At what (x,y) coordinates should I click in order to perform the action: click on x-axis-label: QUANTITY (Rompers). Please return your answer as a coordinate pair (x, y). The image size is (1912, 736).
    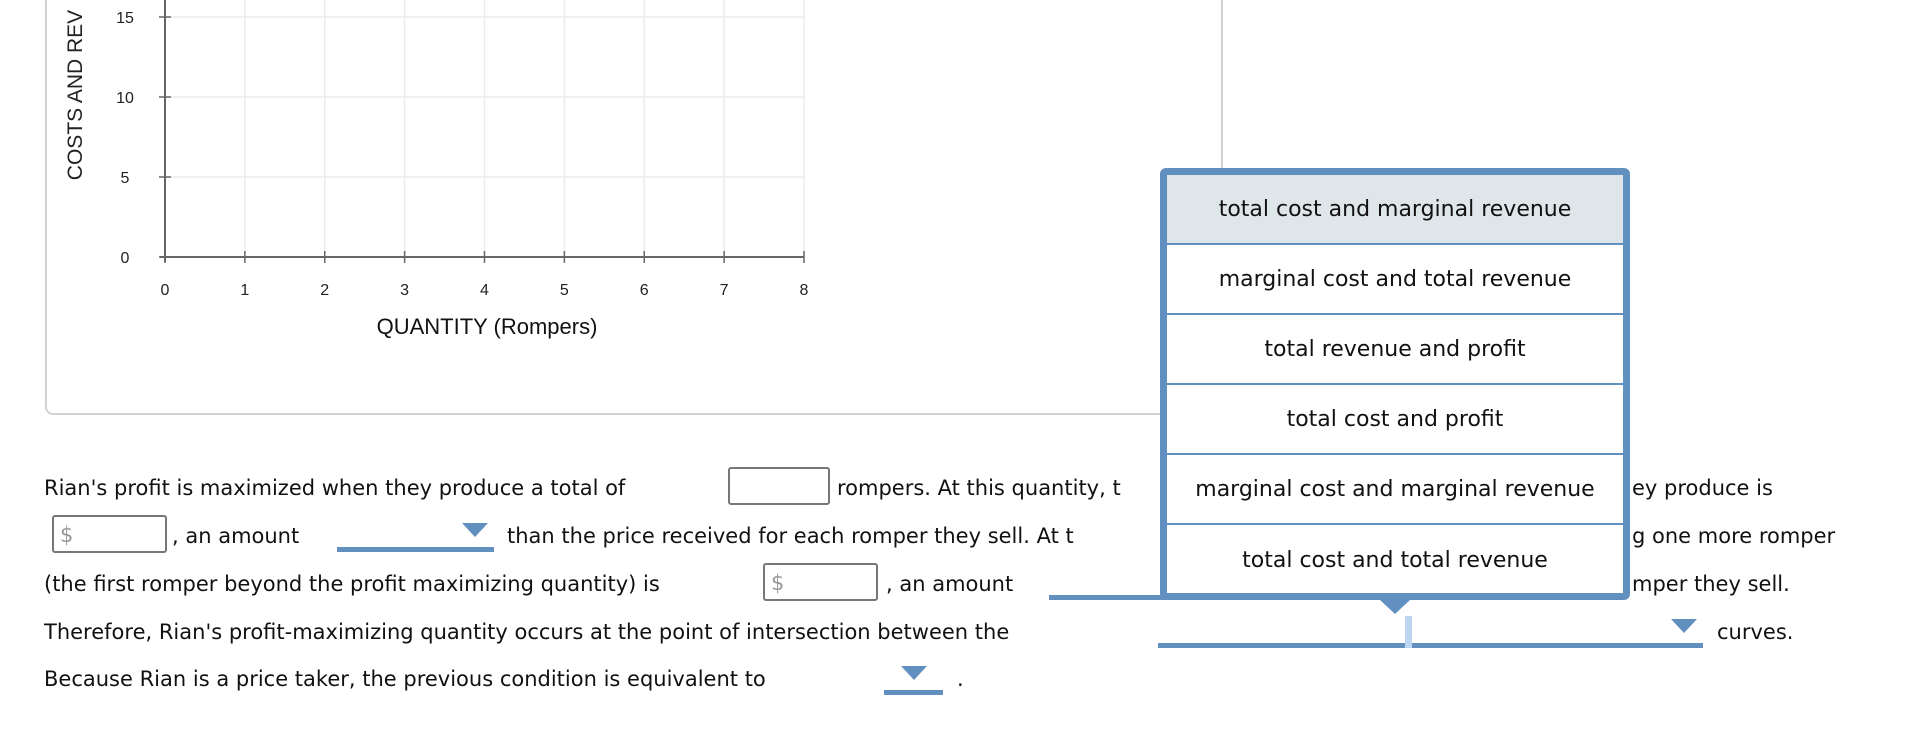
    Looking at the image, I should click on (487, 326).